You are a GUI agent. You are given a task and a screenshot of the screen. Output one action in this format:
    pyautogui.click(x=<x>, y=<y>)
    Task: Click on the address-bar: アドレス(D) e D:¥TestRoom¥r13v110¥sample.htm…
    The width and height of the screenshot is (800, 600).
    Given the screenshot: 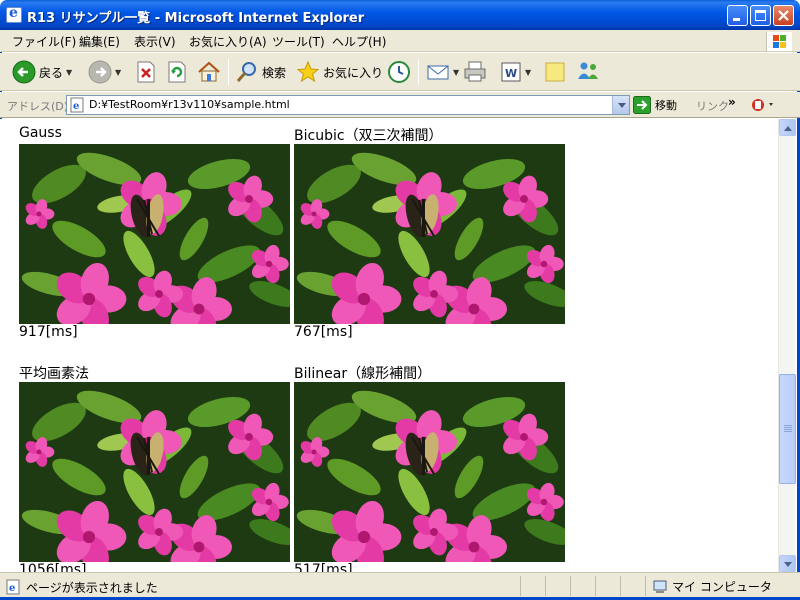 What is the action you would take?
    pyautogui.click(x=400, y=105)
    